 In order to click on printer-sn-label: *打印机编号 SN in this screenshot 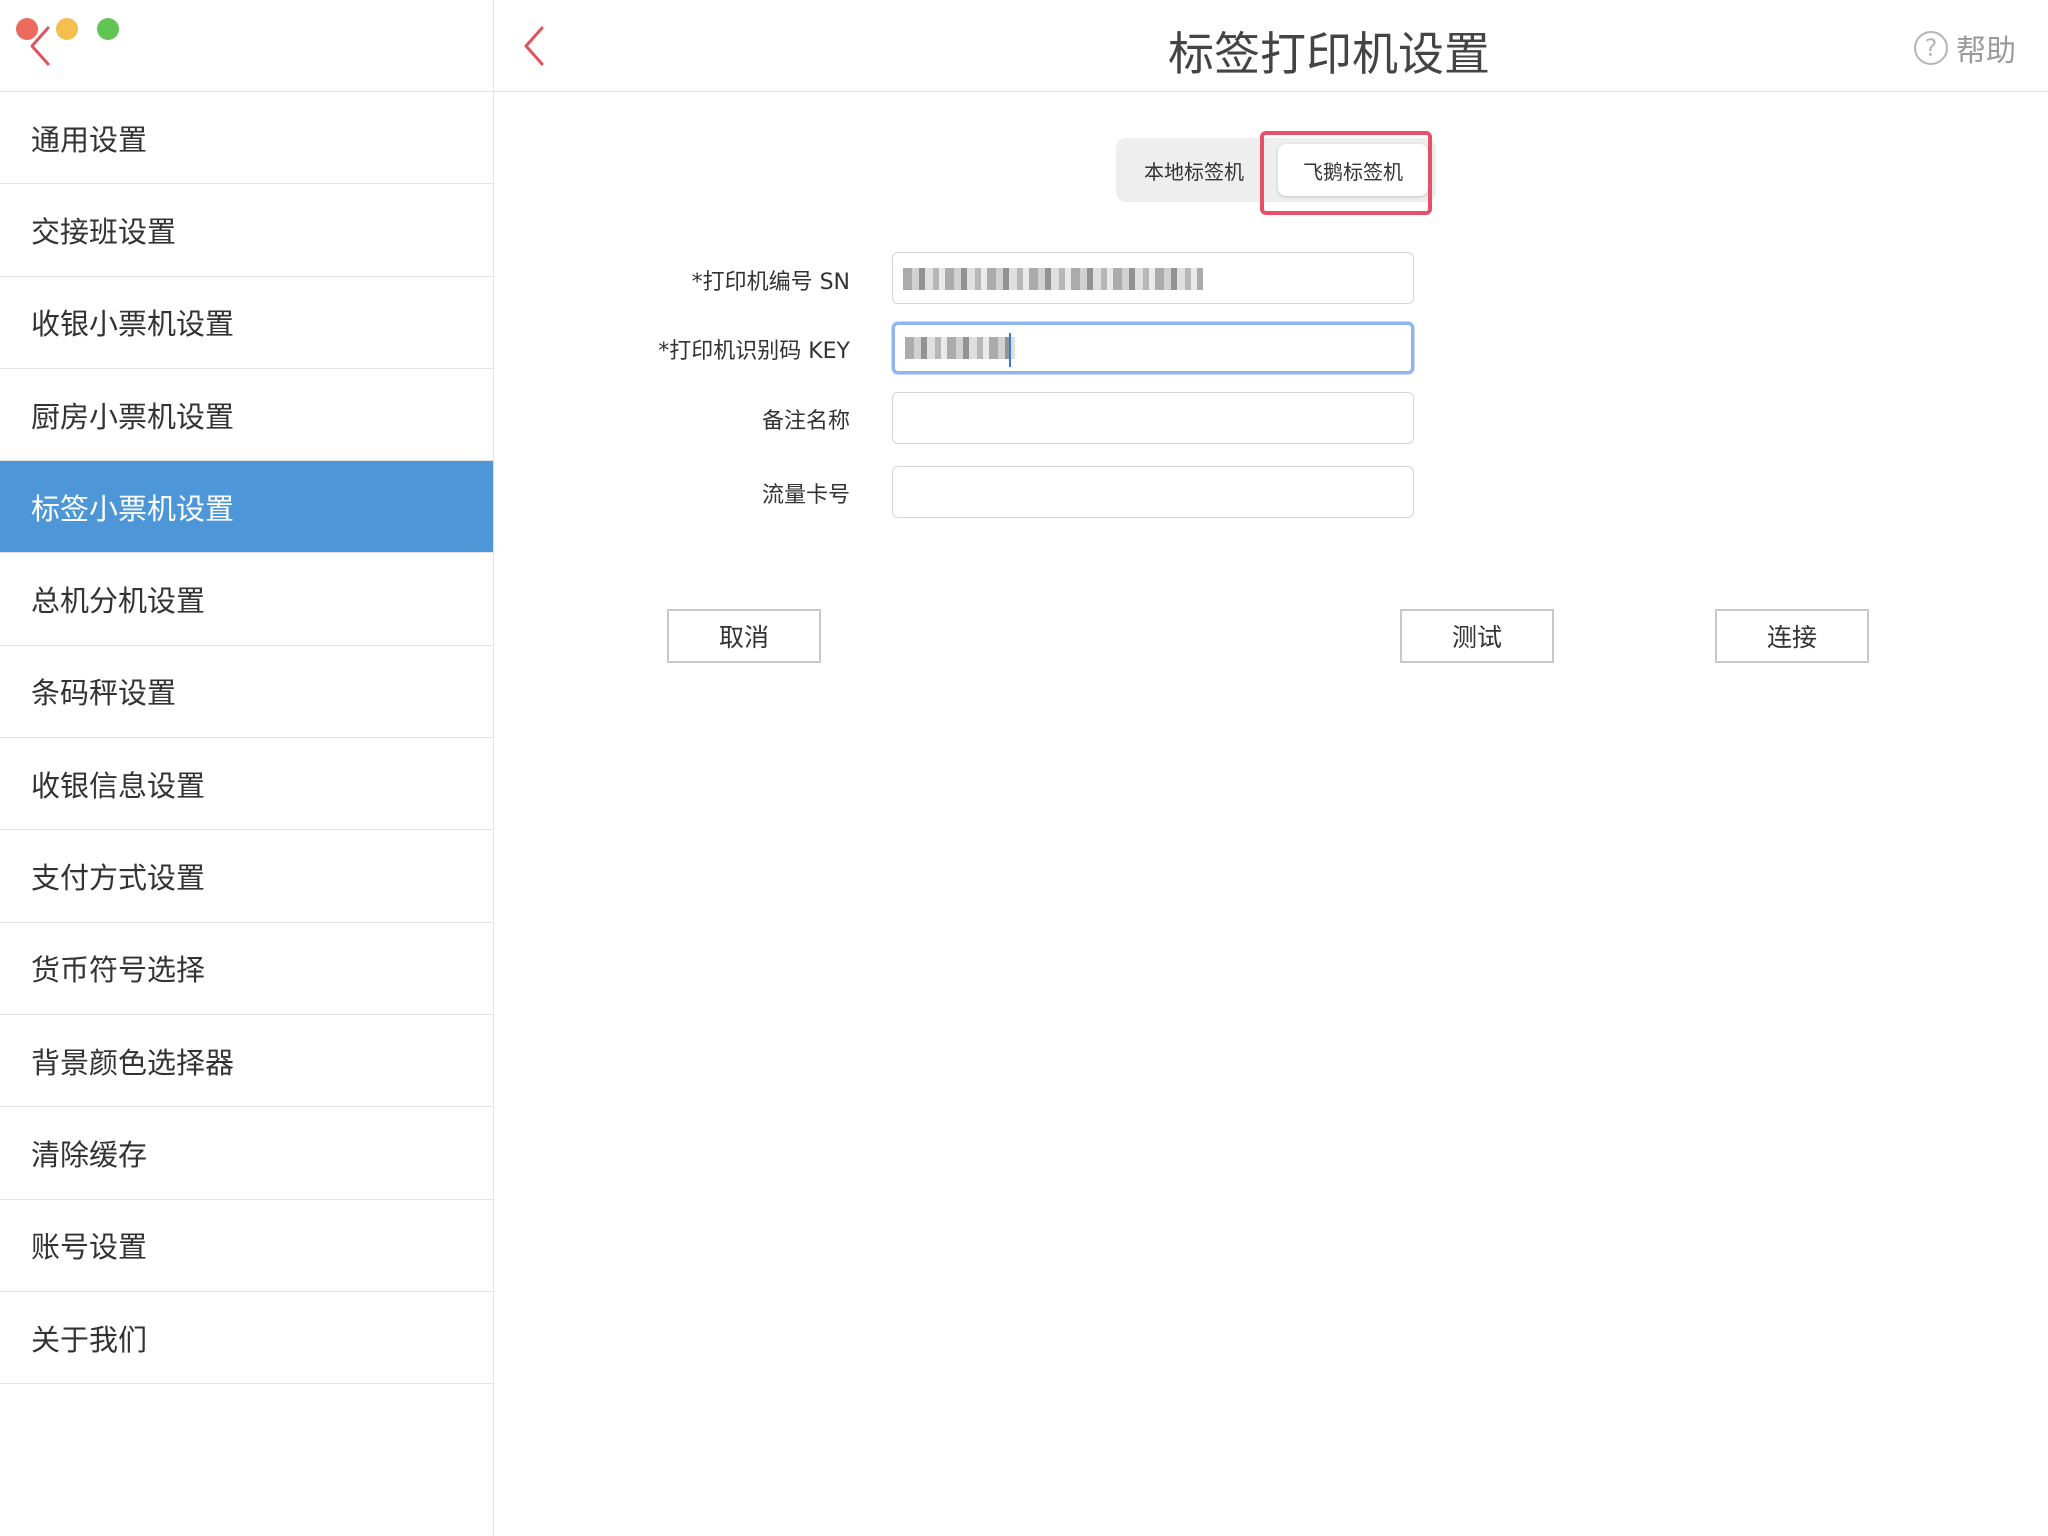, I will do `click(770, 282)`.